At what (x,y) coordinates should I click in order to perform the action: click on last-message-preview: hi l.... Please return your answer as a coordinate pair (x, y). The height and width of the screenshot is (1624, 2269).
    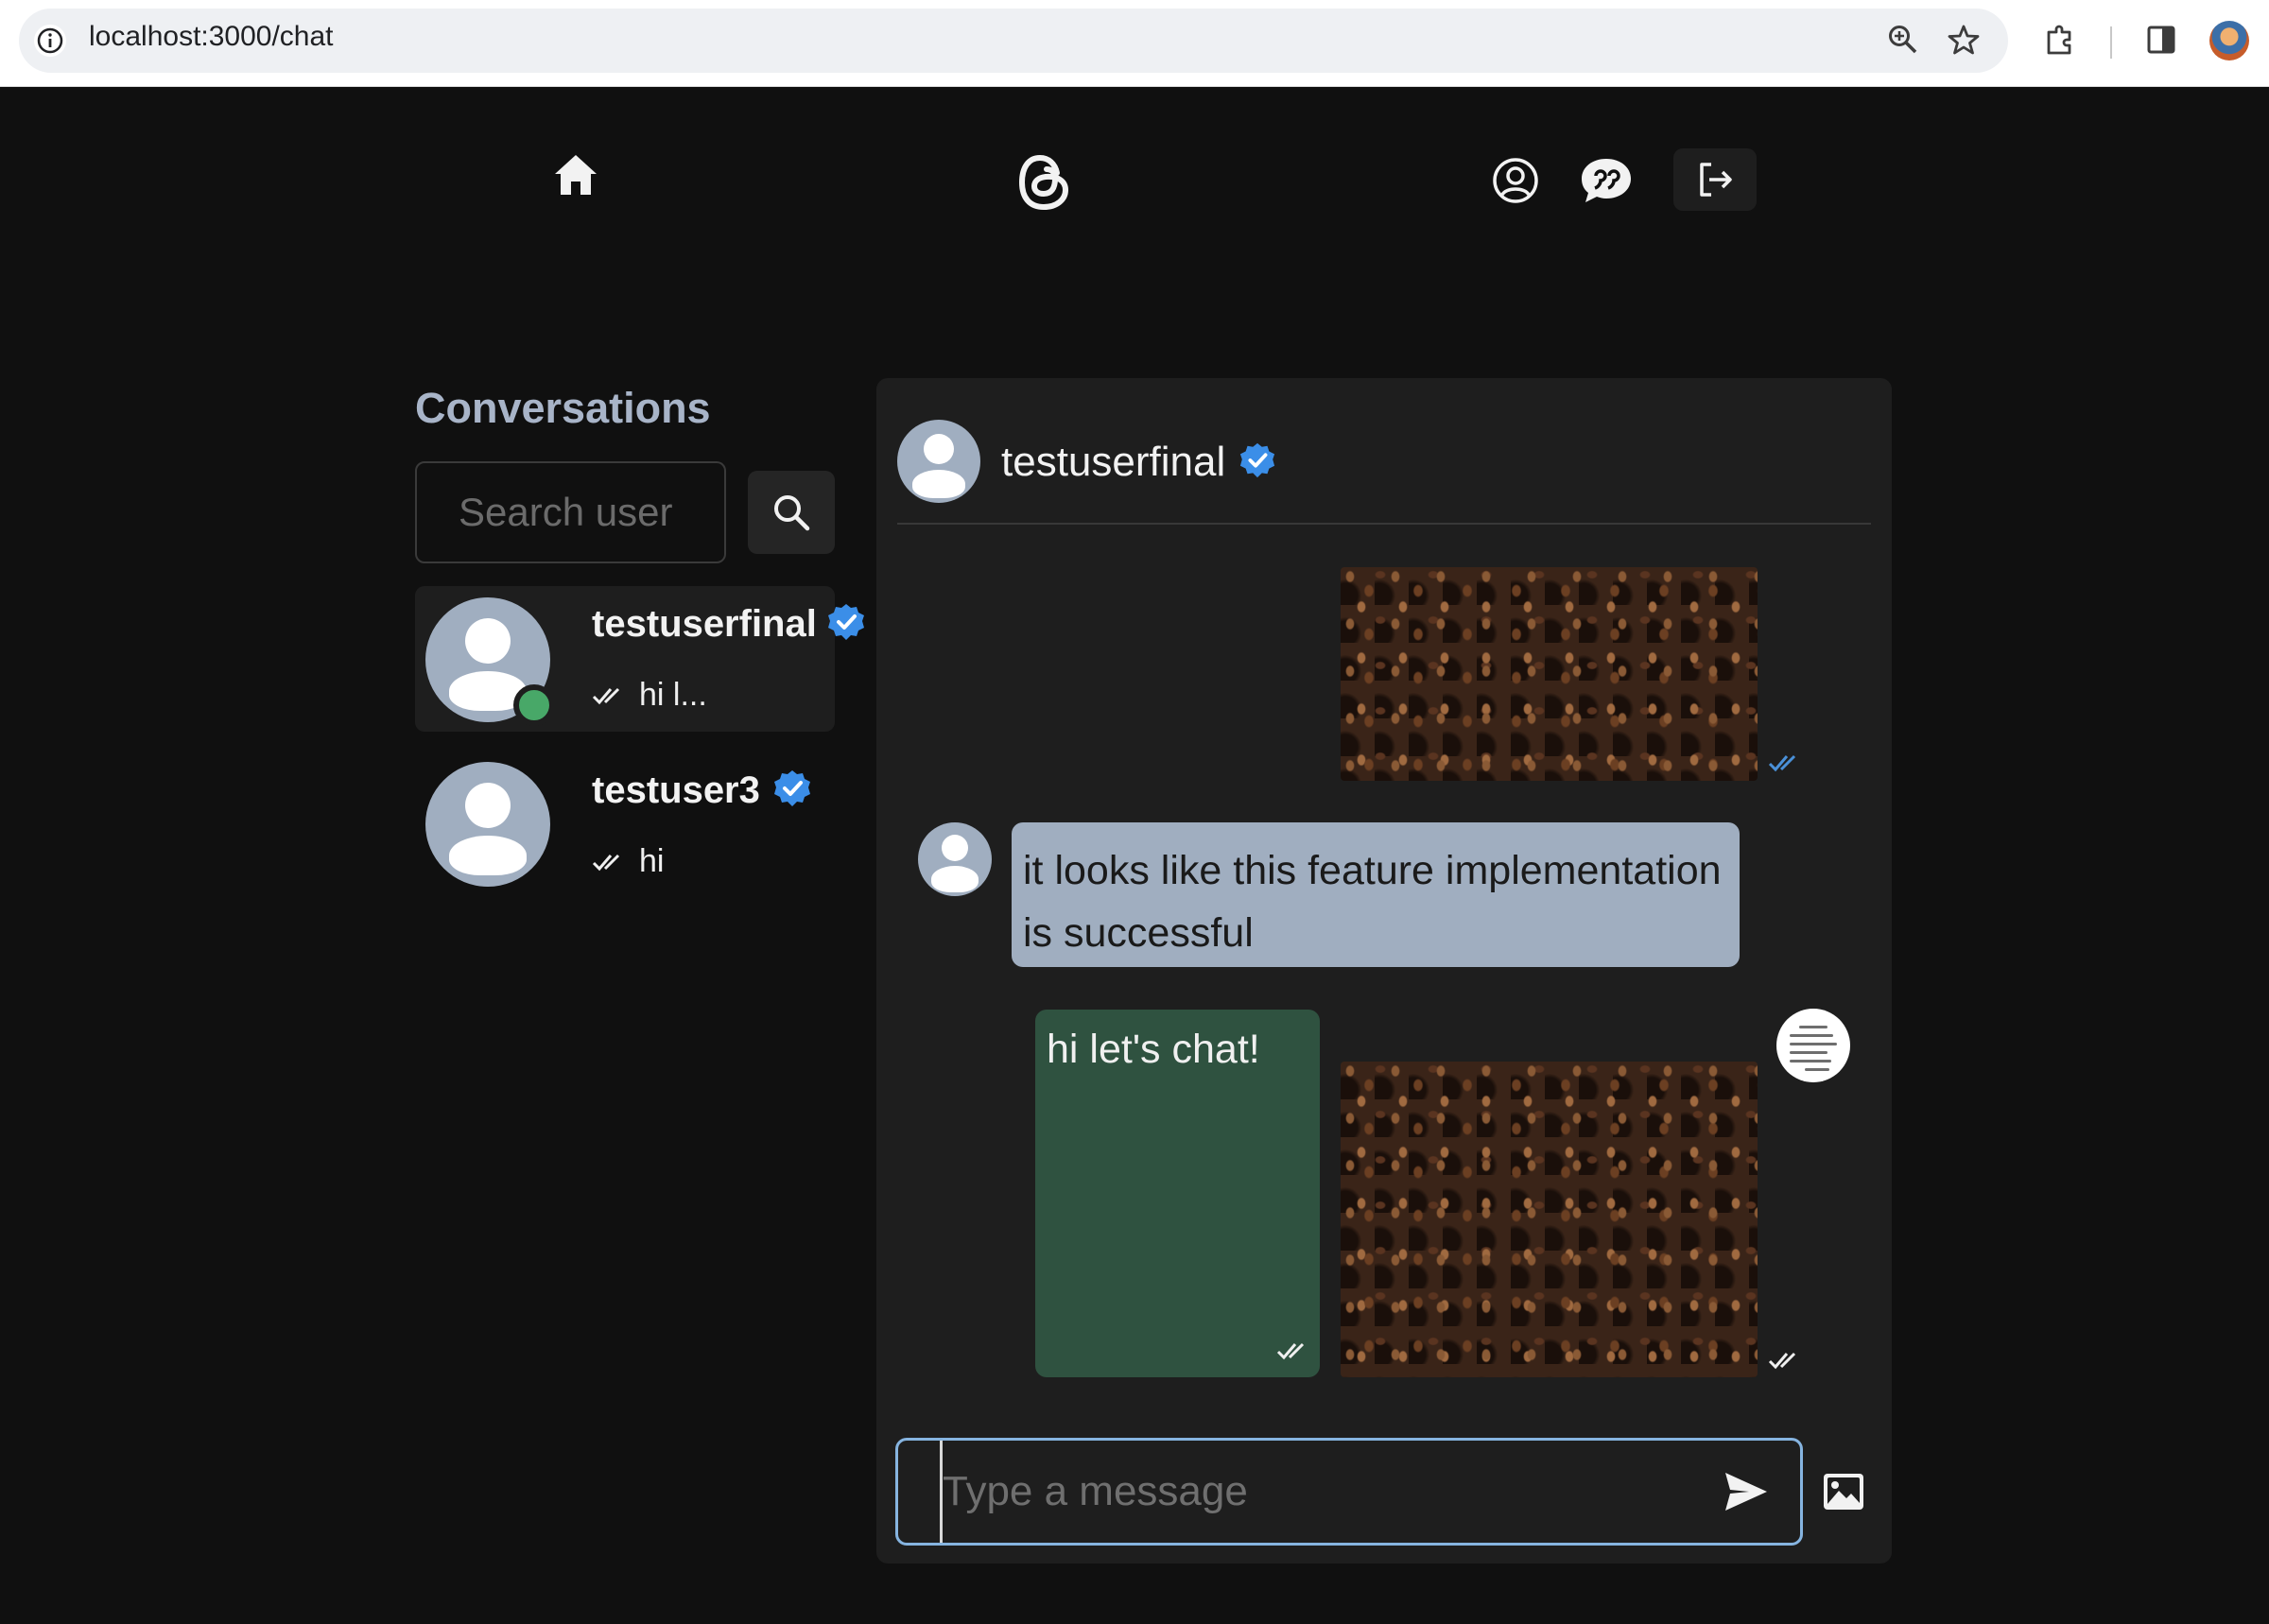
    Looking at the image, I should click on (649, 695).